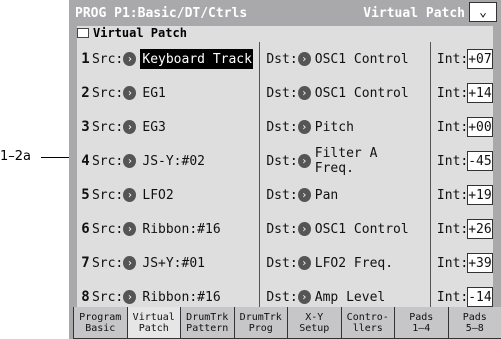  I want to click on tab-label-line1: Contro-, so click(367, 317).